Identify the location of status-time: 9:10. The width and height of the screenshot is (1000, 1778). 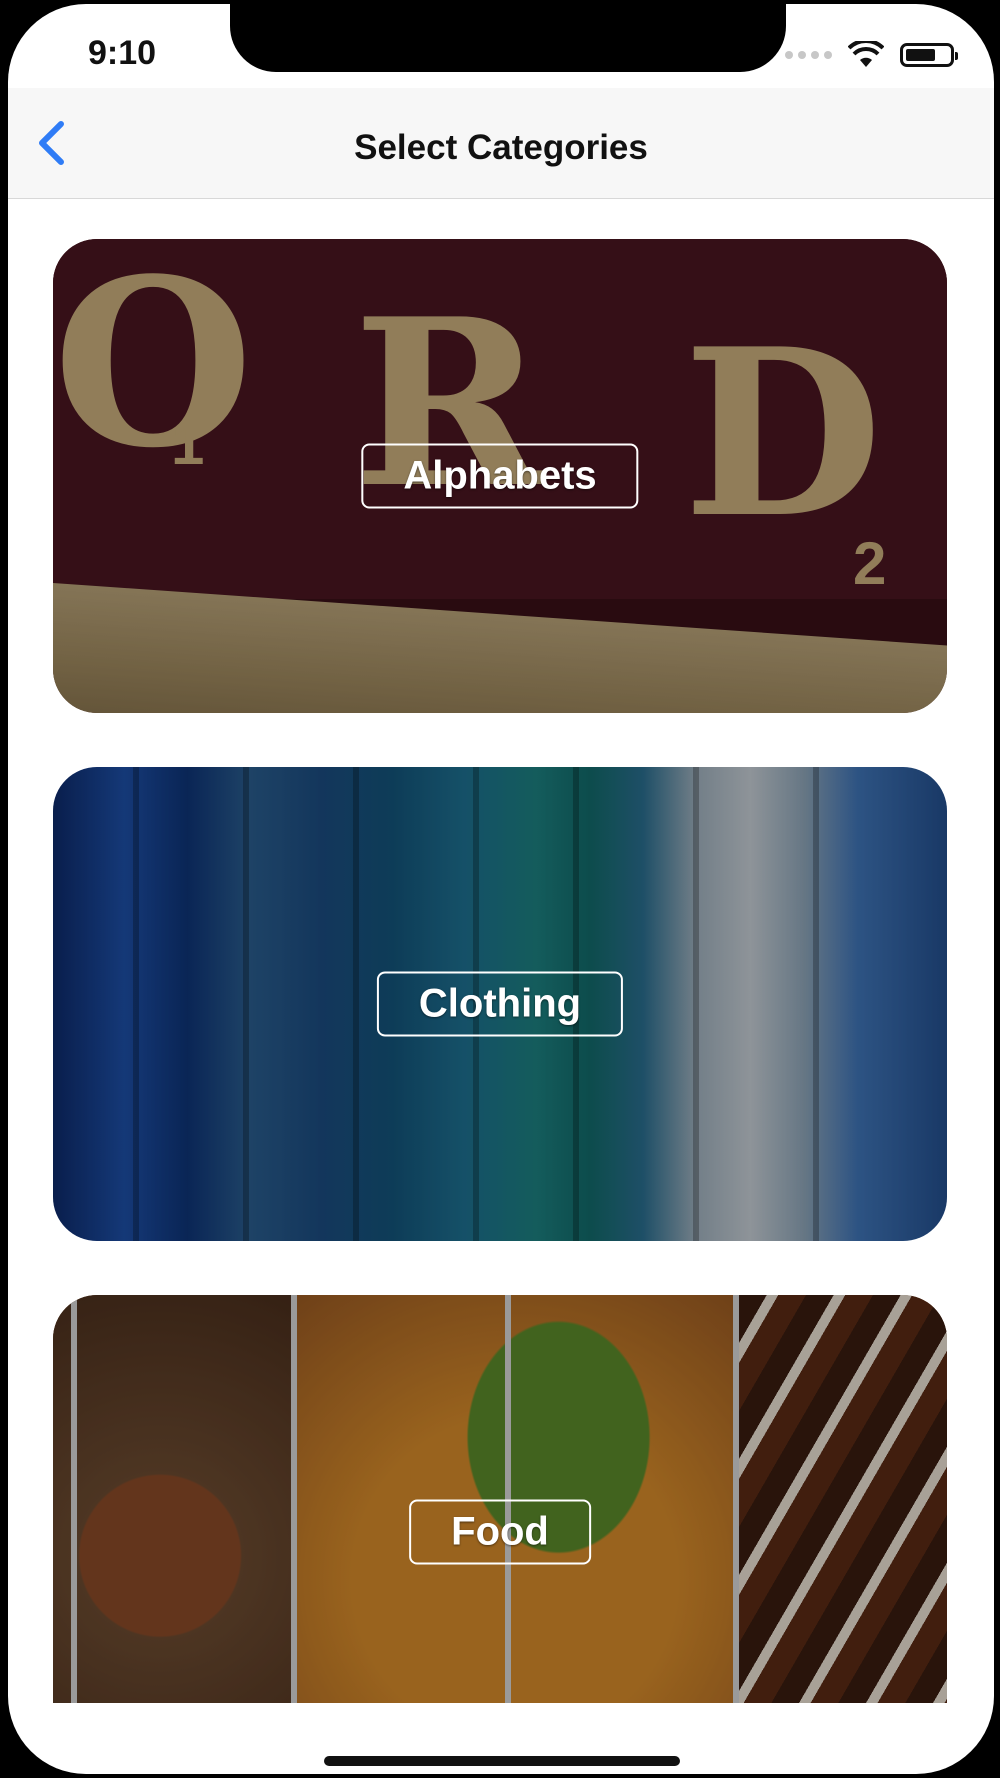
(122, 53).